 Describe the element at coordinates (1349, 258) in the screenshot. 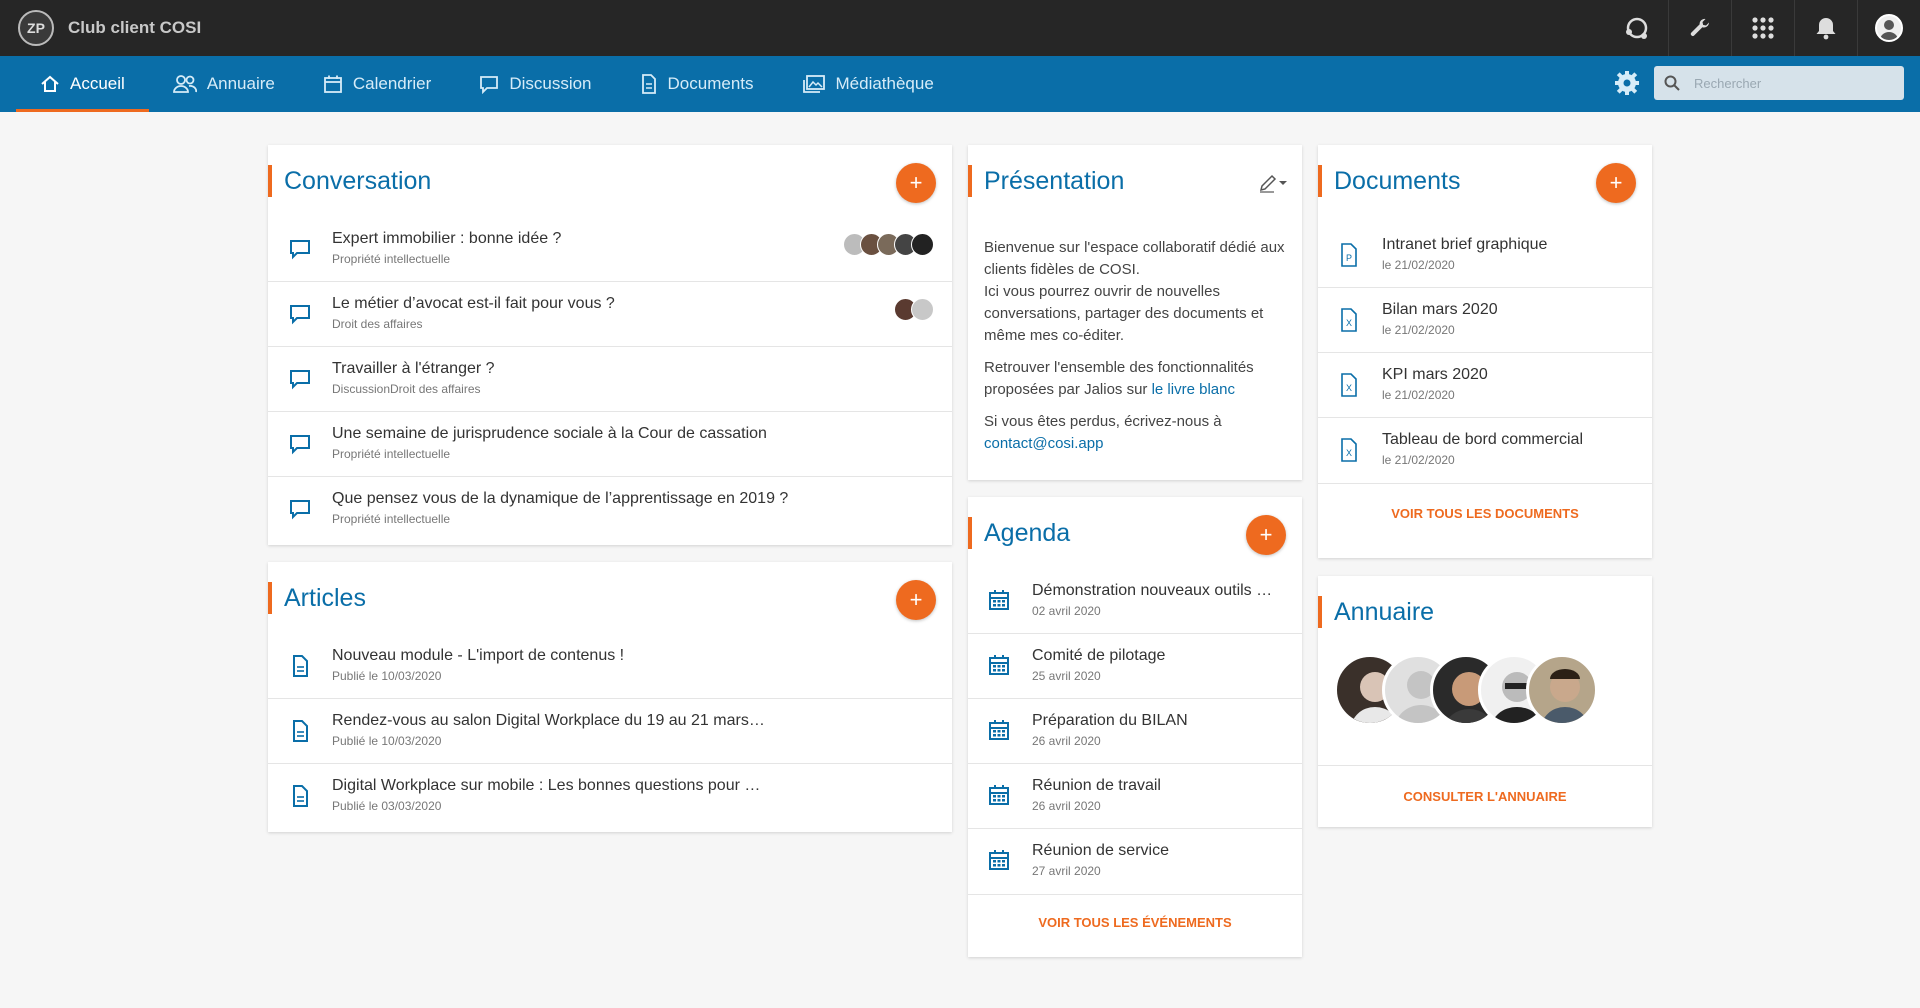

I see `svg-text: P` at that location.